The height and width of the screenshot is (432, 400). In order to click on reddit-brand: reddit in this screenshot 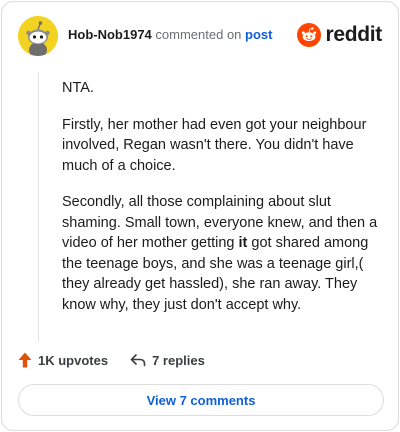, I will do `click(339, 35)`.